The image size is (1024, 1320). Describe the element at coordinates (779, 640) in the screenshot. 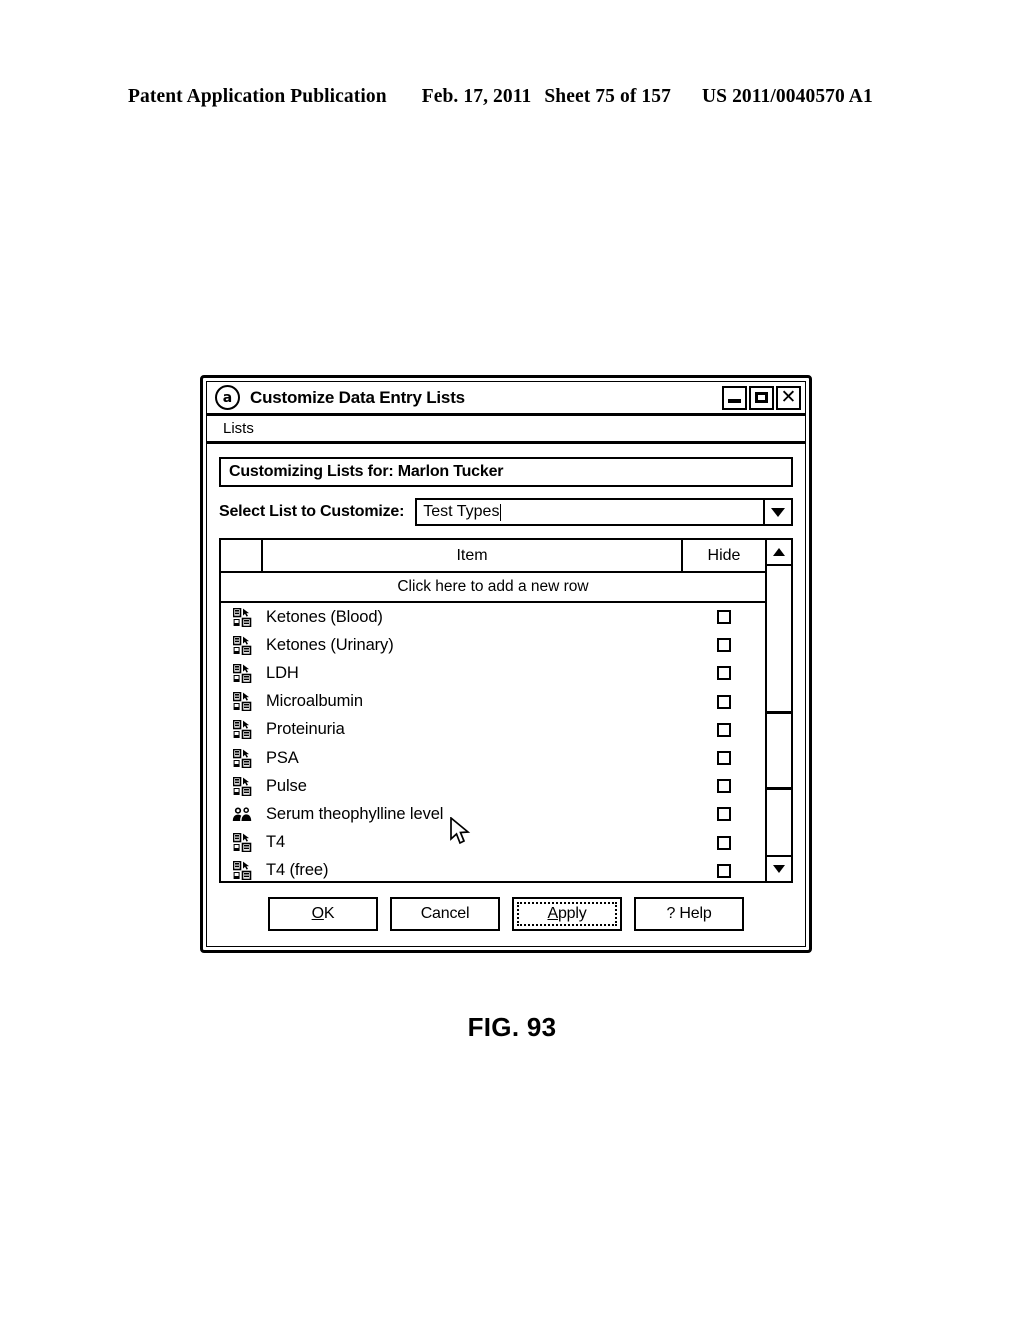

I see `scrollbar-thumb` at that location.